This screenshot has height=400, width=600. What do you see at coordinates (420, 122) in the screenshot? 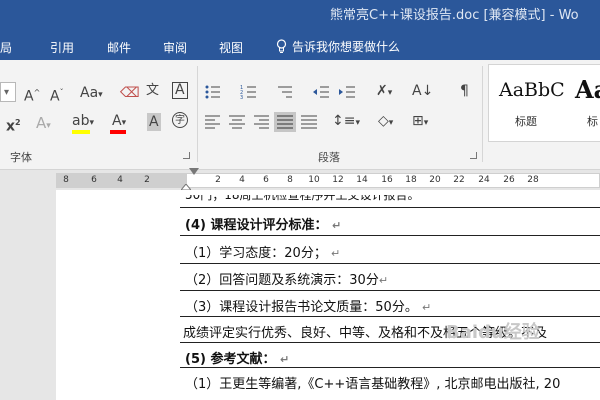
I see `borders-icon: ⊞▾` at bounding box center [420, 122].